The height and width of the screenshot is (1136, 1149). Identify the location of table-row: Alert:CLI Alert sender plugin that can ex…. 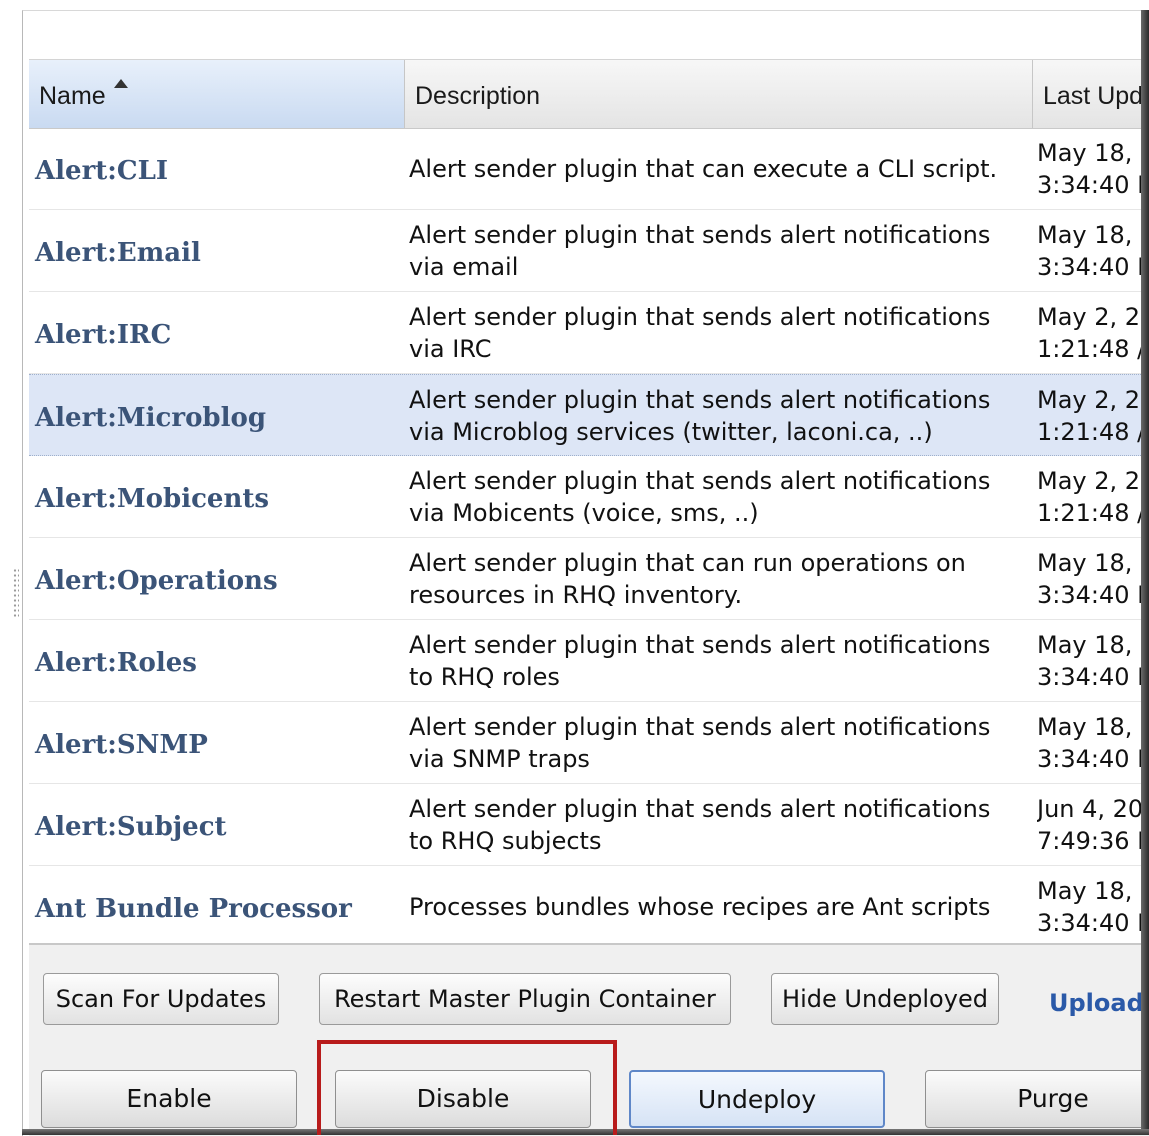
(589, 169).